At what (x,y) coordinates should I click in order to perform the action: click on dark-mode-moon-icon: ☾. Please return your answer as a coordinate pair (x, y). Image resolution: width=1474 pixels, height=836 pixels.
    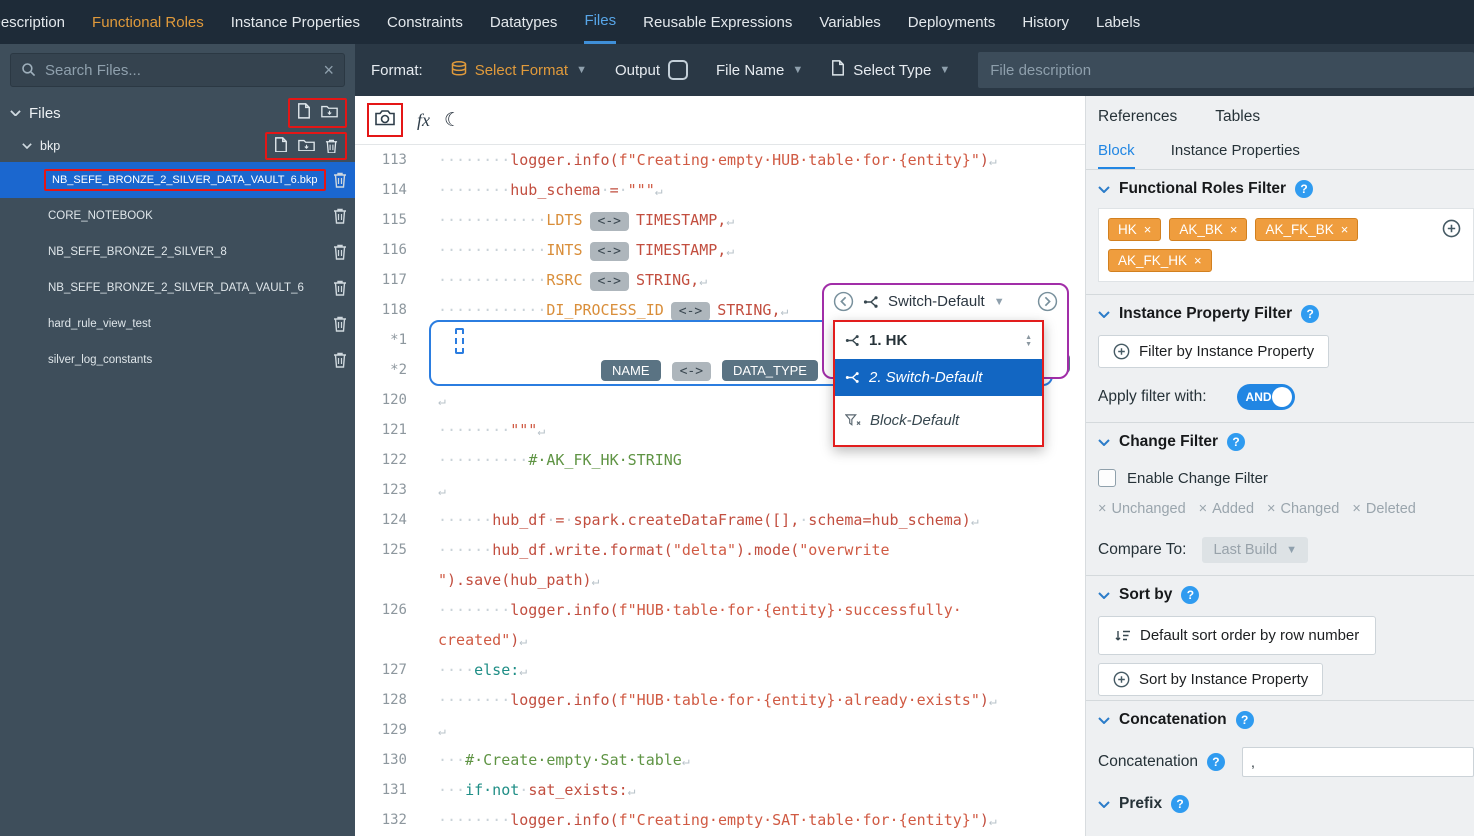
    Looking at the image, I should click on (452, 120).